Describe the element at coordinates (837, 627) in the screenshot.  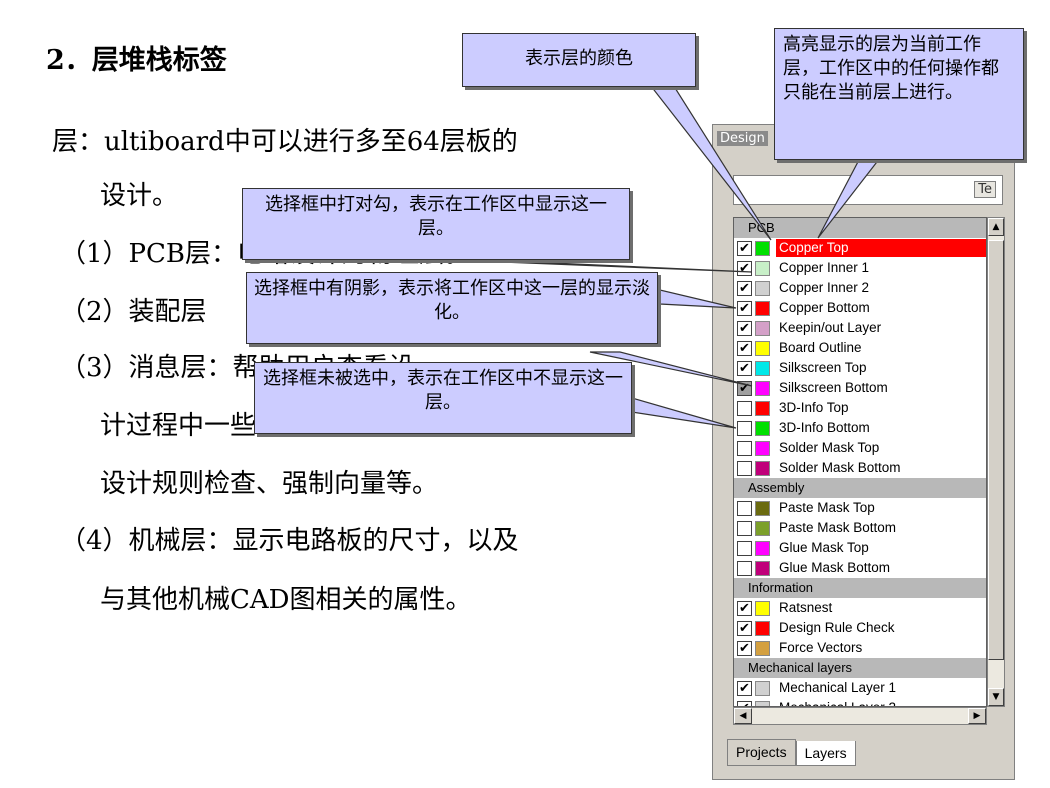
I see `layer-label: Design Rule Check` at that location.